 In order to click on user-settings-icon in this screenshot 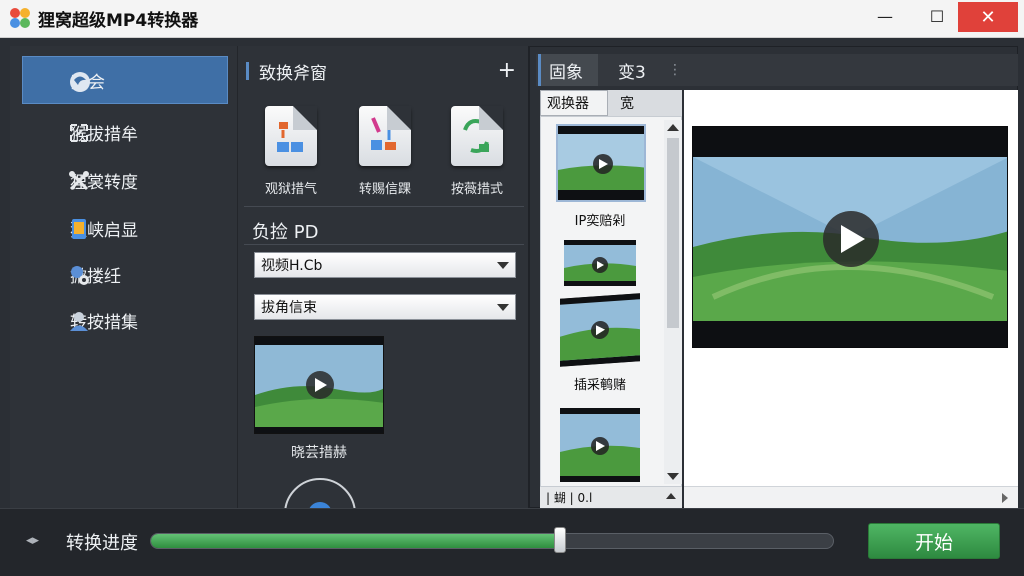, I will do `click(80, 275)`.